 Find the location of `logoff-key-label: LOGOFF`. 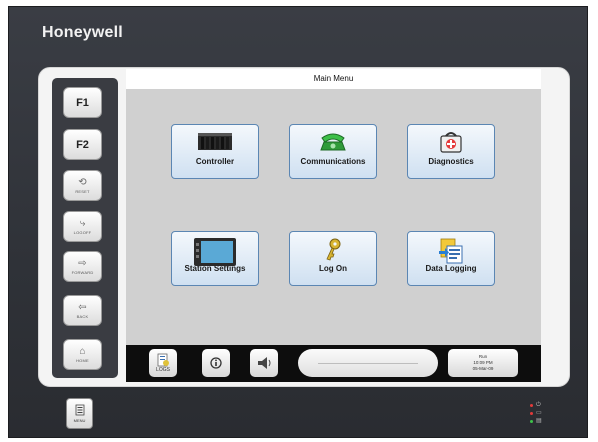

logoff-key-label: LOGOFF is located at coordinates (82, 232).